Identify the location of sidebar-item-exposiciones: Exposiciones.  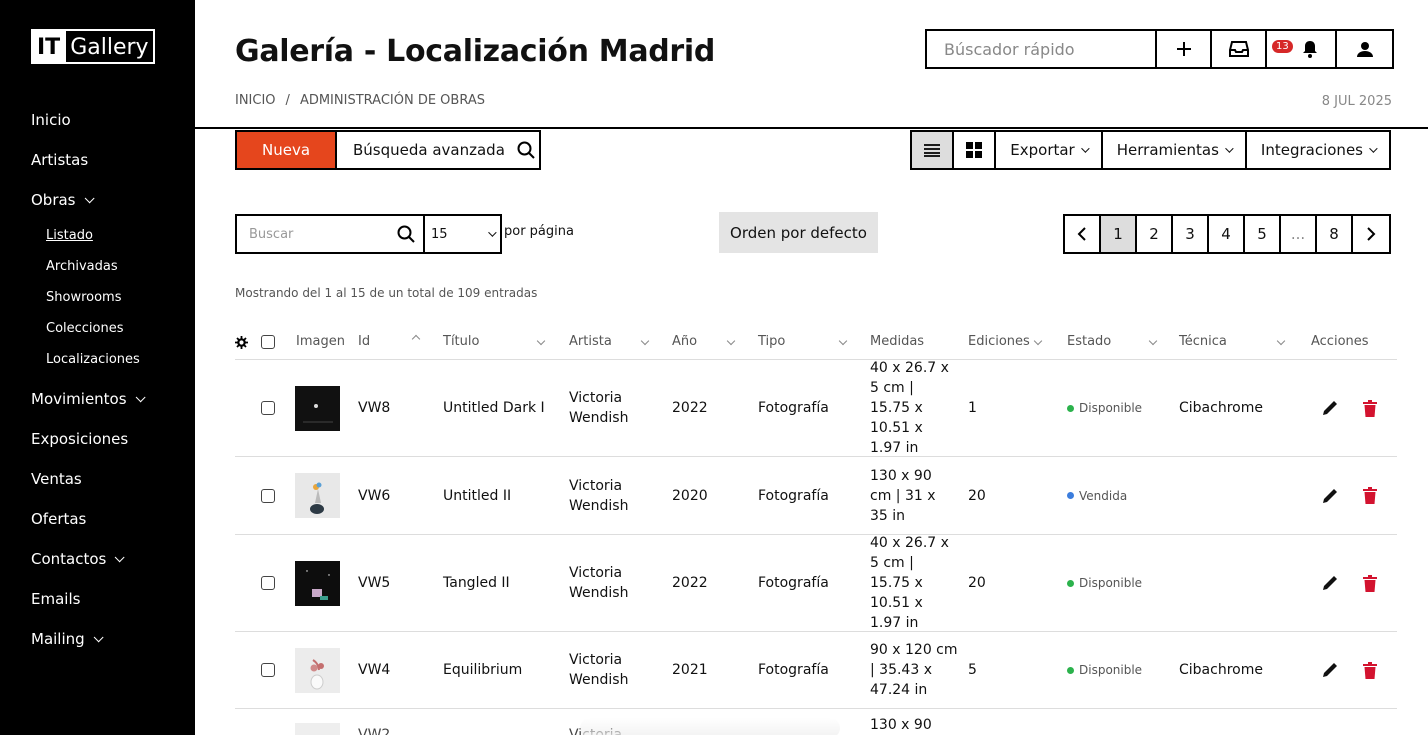
(111, 439).